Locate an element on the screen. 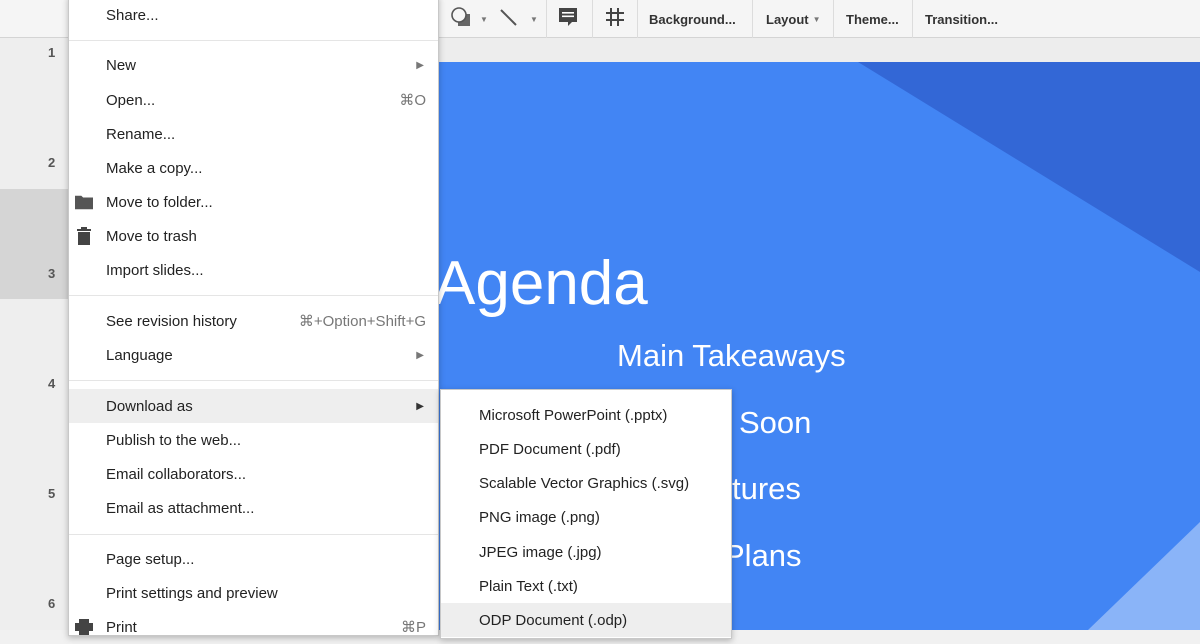  slide-text-line: tures is located at coordinates (766, 489).